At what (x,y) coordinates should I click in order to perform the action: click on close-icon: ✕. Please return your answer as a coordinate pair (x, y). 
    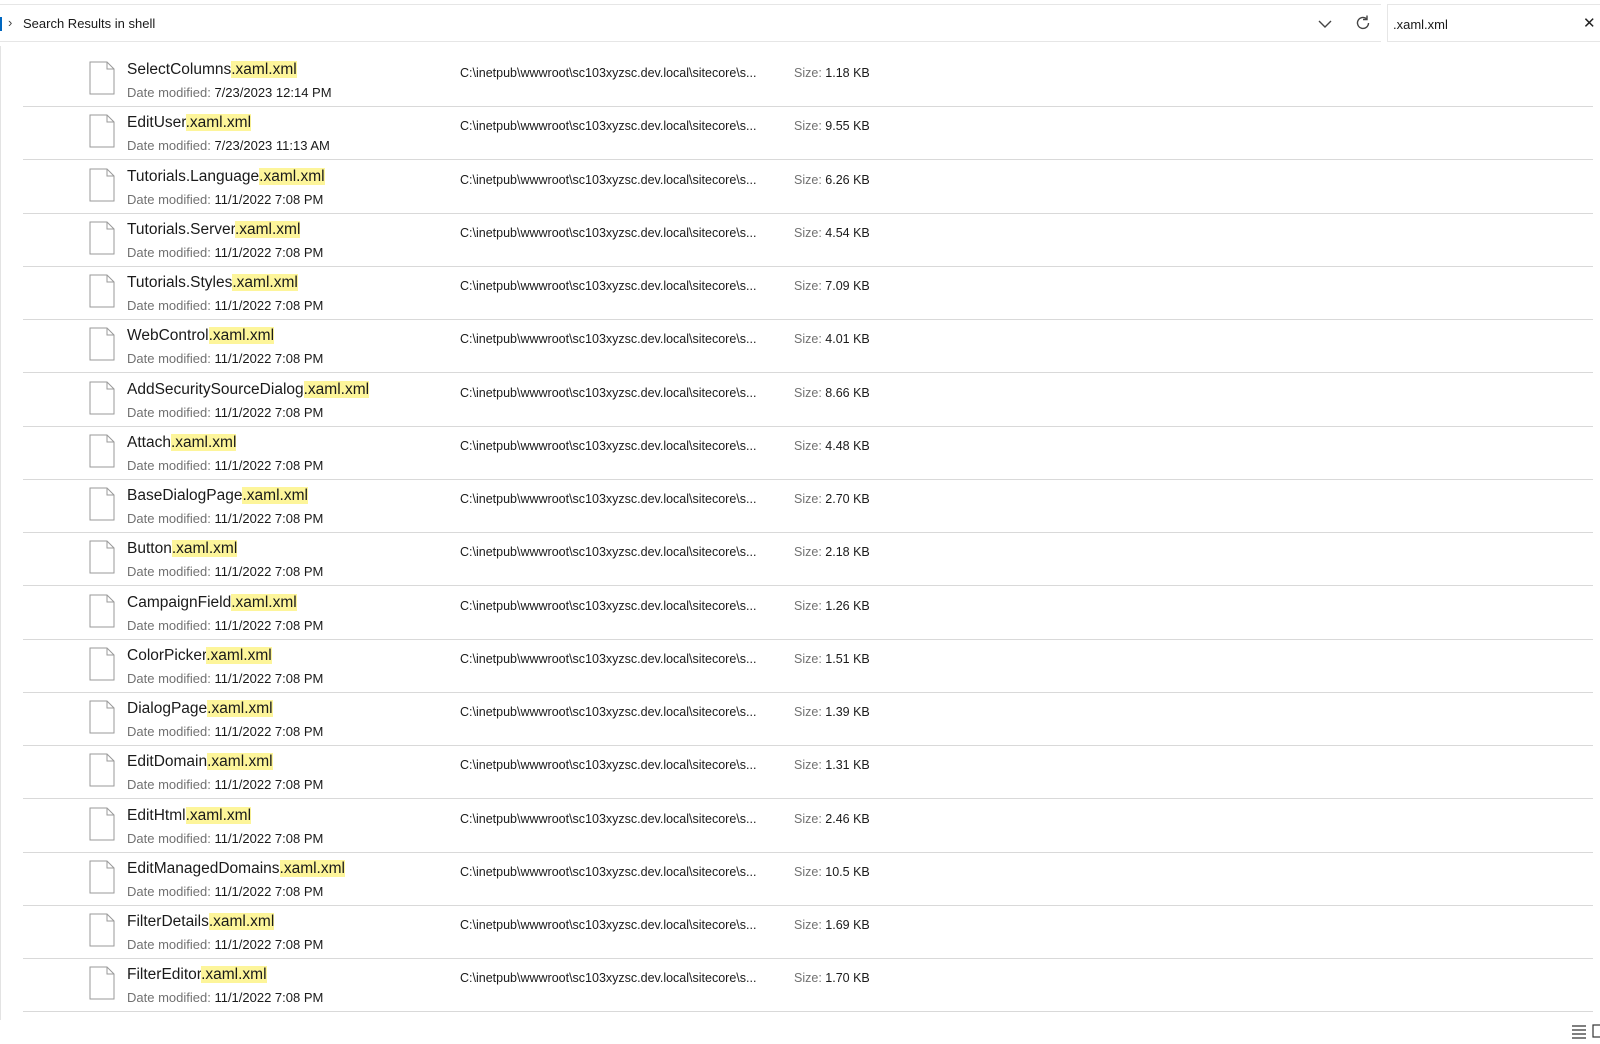
    Looking at the image, I should click on (1589, 23).